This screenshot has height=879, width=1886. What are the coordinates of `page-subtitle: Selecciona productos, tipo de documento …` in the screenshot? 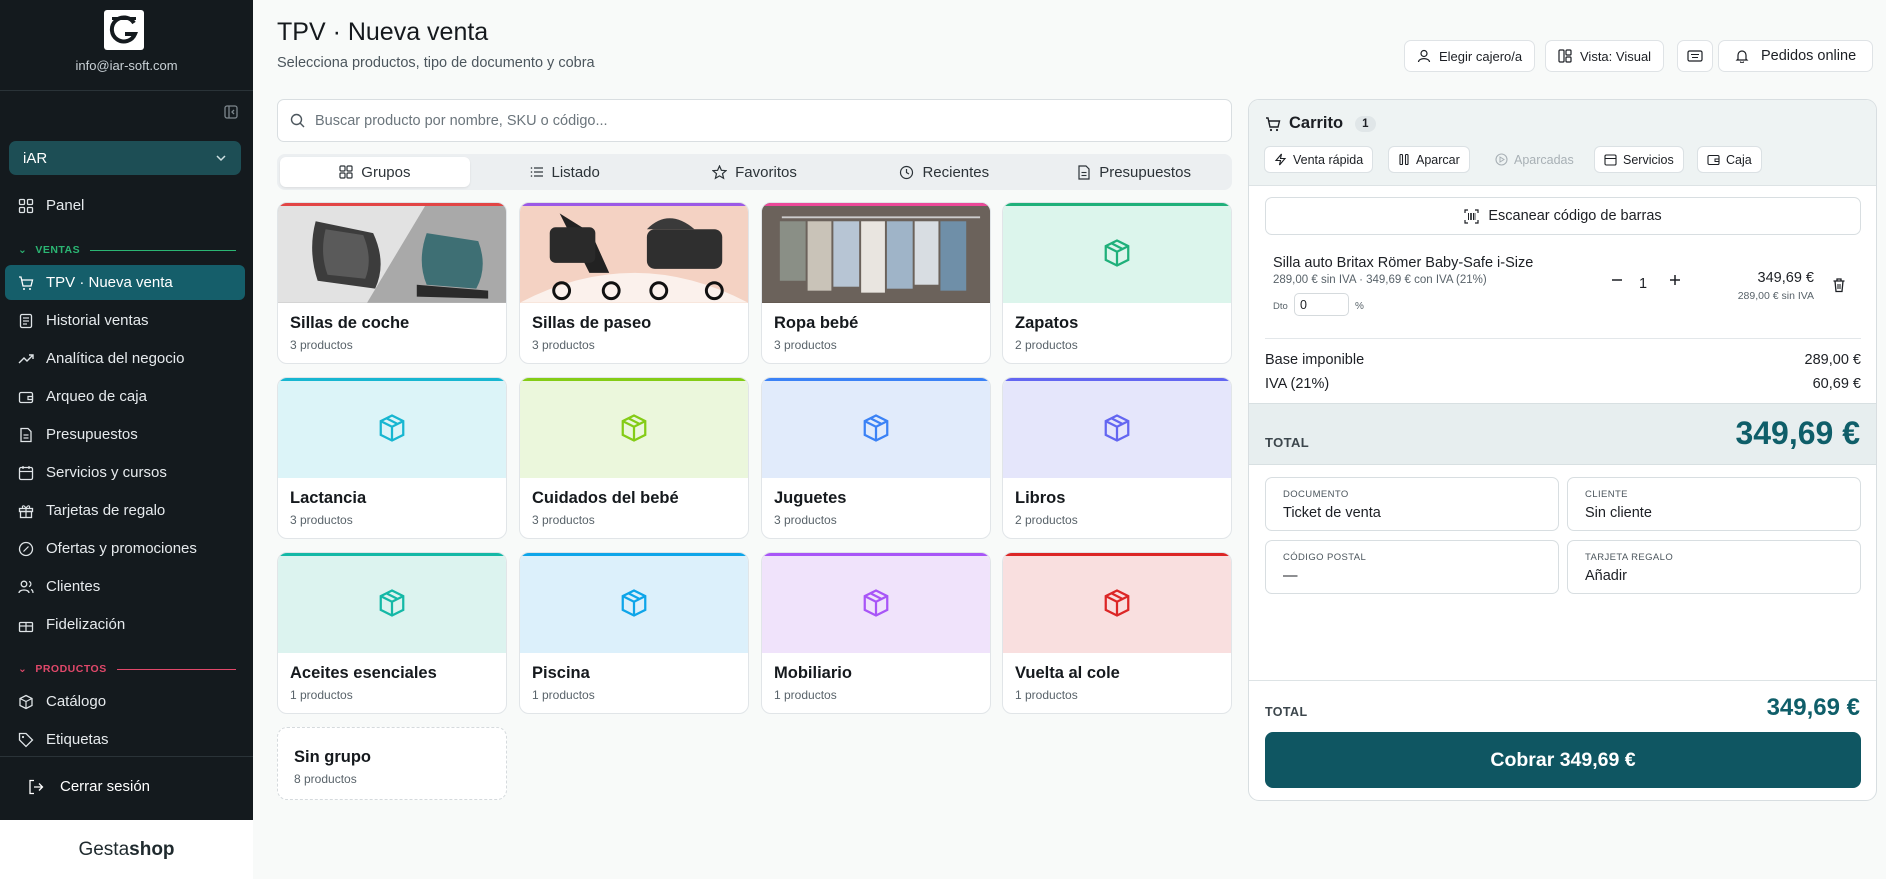 It's located at (436, 63).